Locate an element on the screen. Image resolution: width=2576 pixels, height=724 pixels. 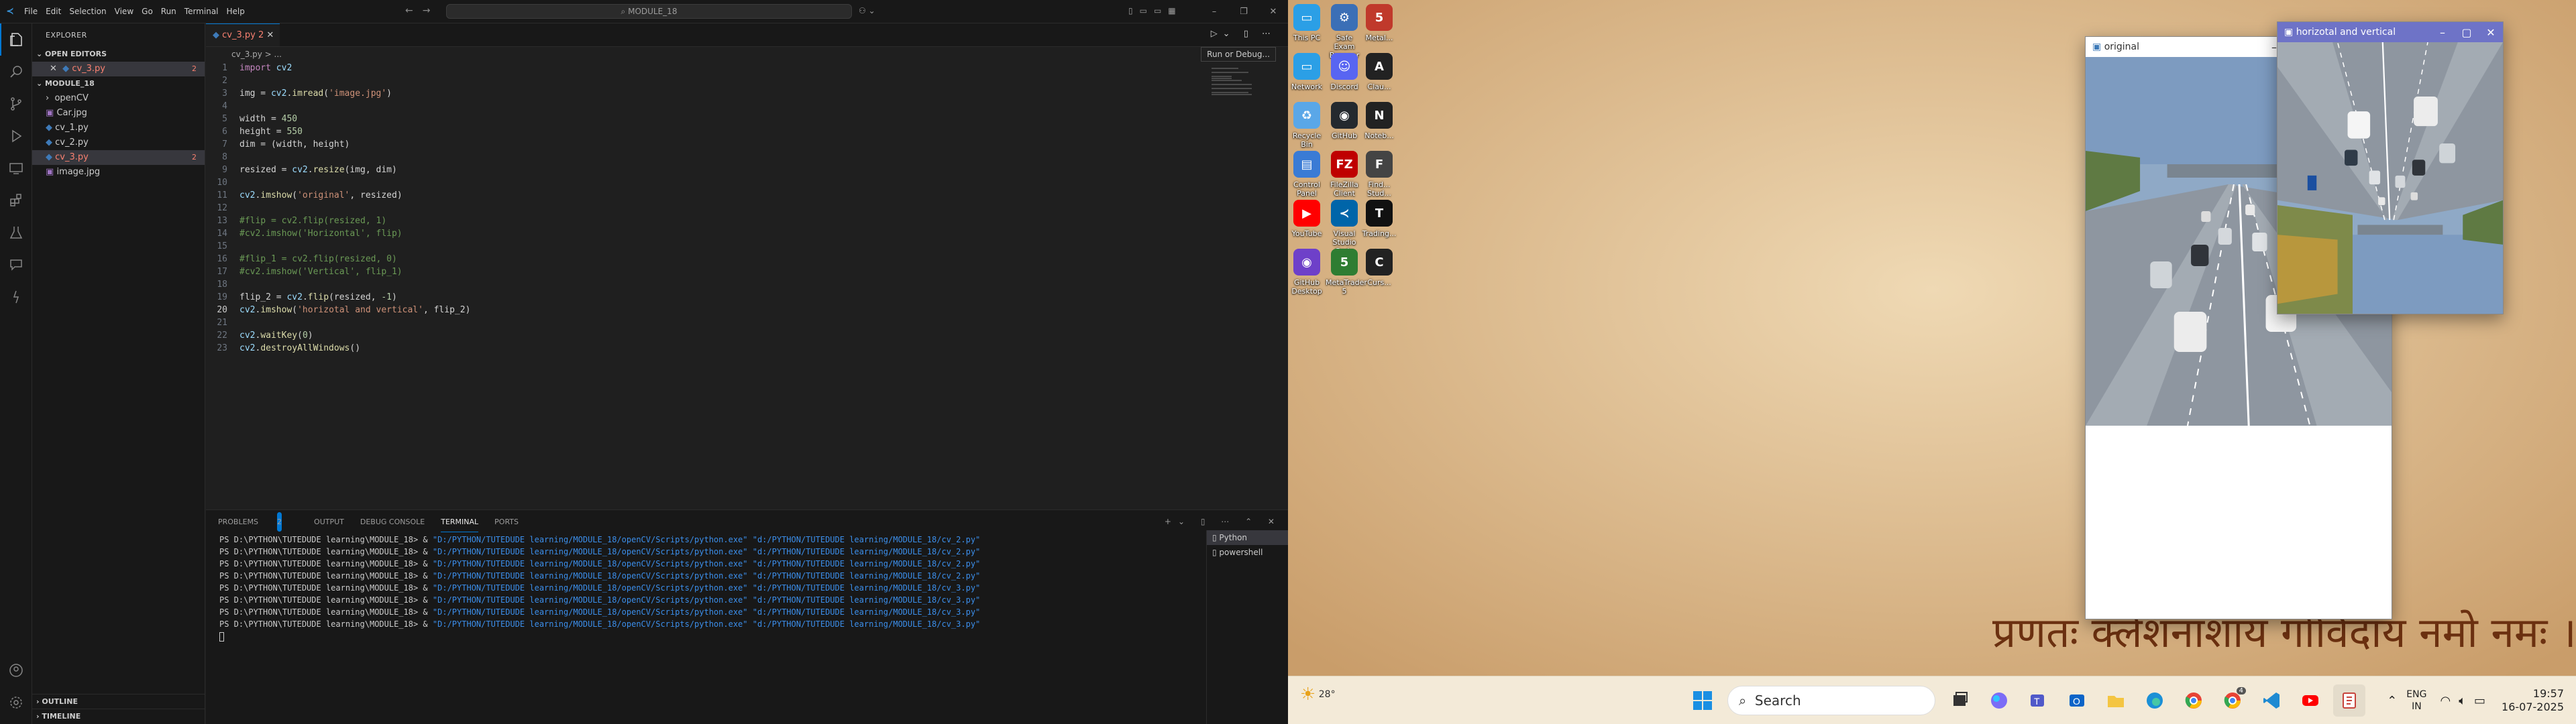
code-line: 18 is located at coordinates (747, 284).